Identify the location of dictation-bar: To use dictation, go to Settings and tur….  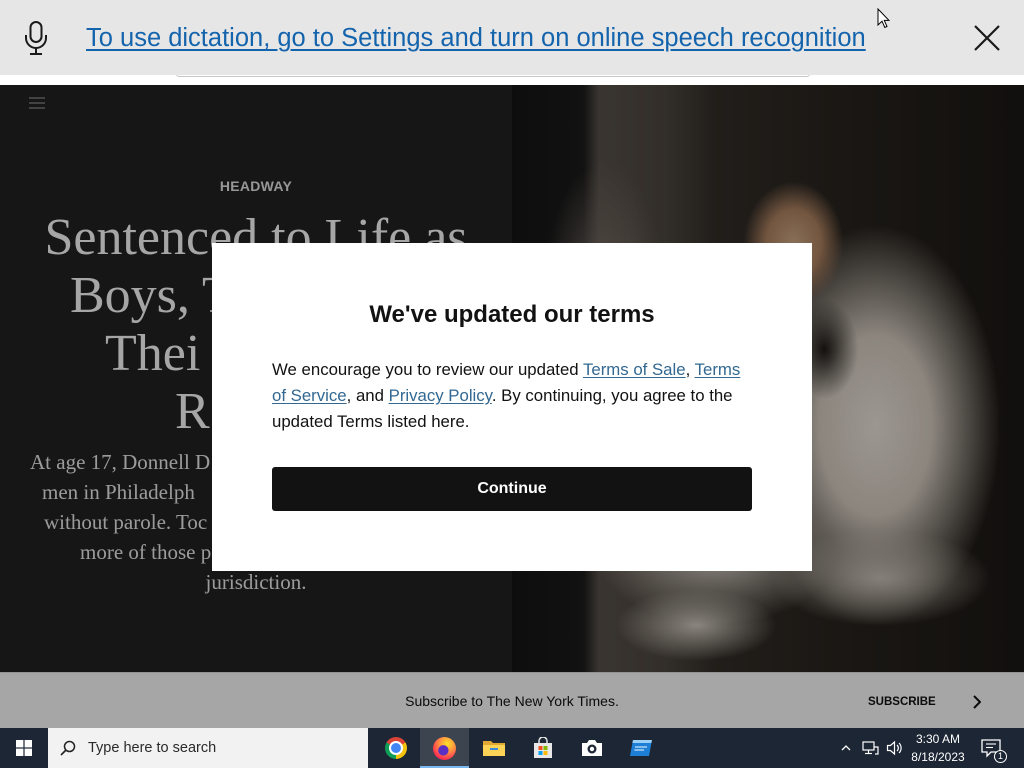
(512, 37).